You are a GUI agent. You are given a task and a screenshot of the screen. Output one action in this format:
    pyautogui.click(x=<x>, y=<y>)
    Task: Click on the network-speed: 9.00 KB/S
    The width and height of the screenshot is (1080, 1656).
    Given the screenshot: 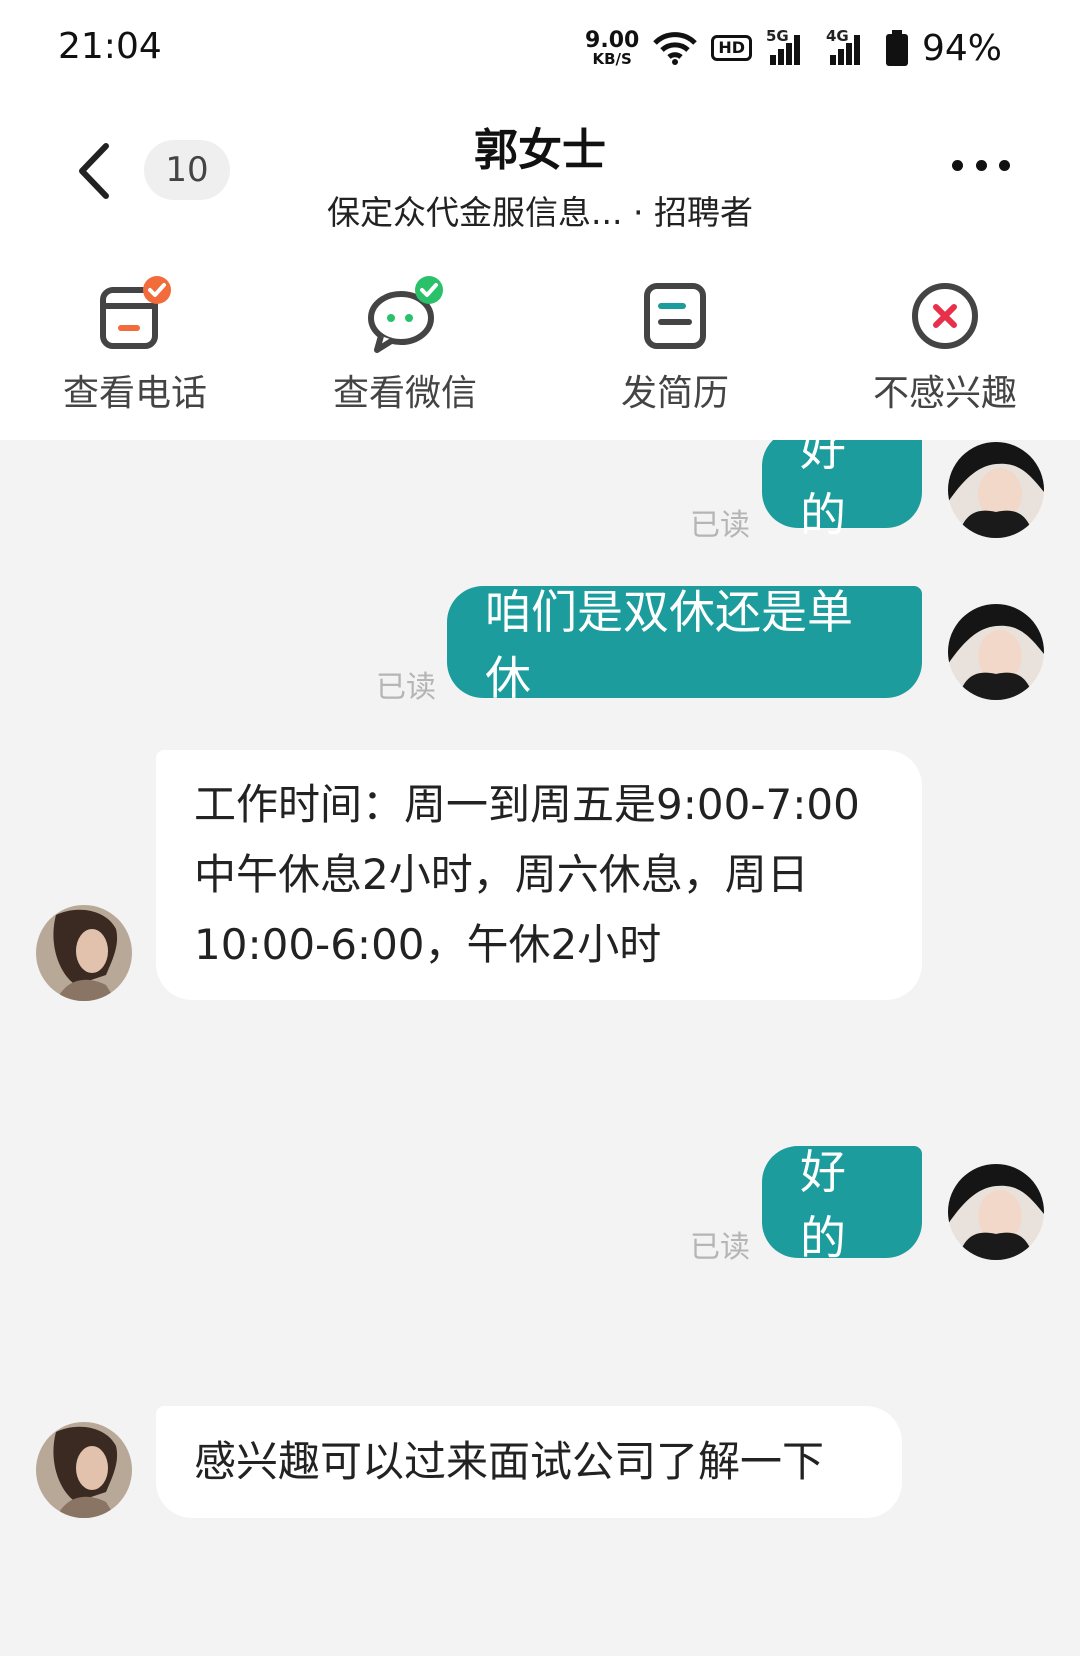 What is the action you would take?
    pyautogui.click(x=612, y=47)
    